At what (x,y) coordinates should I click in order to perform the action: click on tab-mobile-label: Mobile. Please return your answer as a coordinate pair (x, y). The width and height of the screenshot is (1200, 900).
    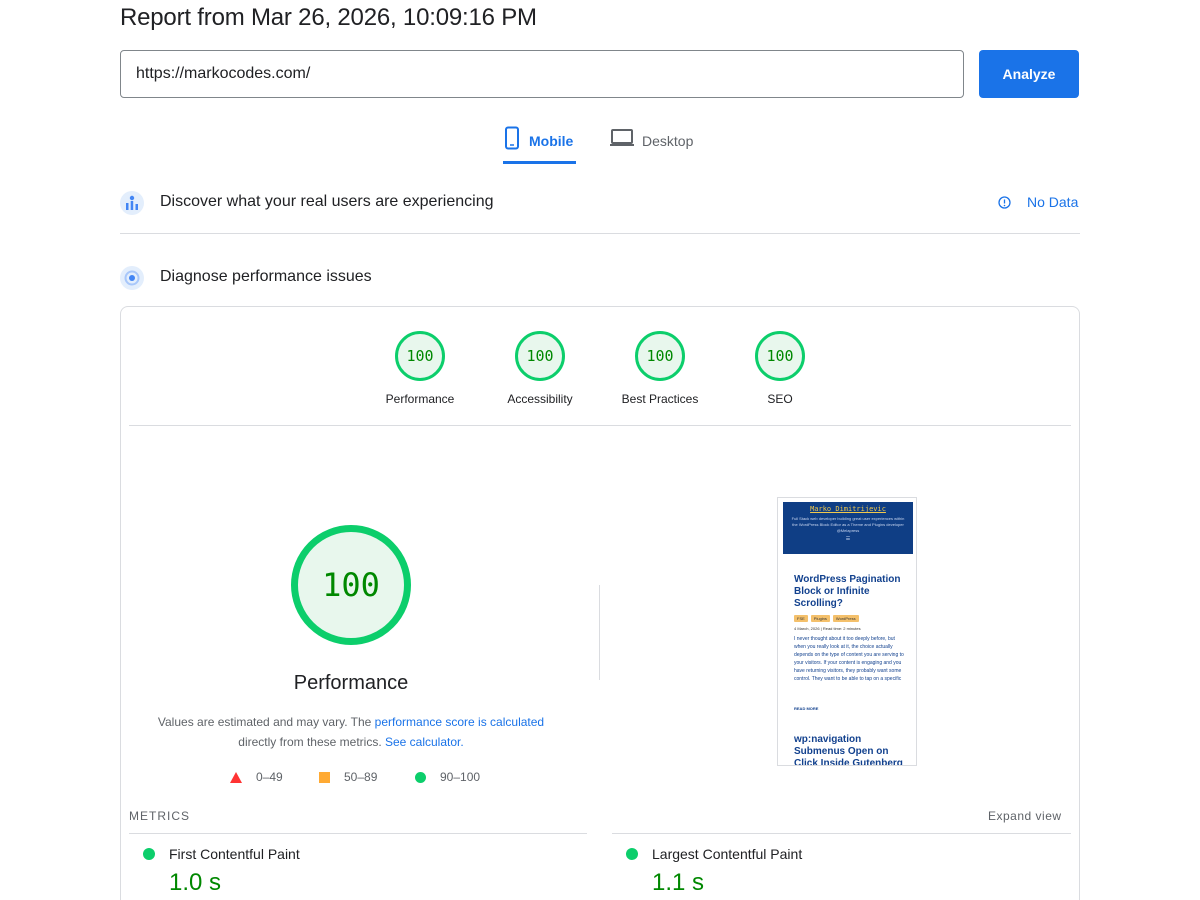
    Looking at the image, I should click on (551, 141).